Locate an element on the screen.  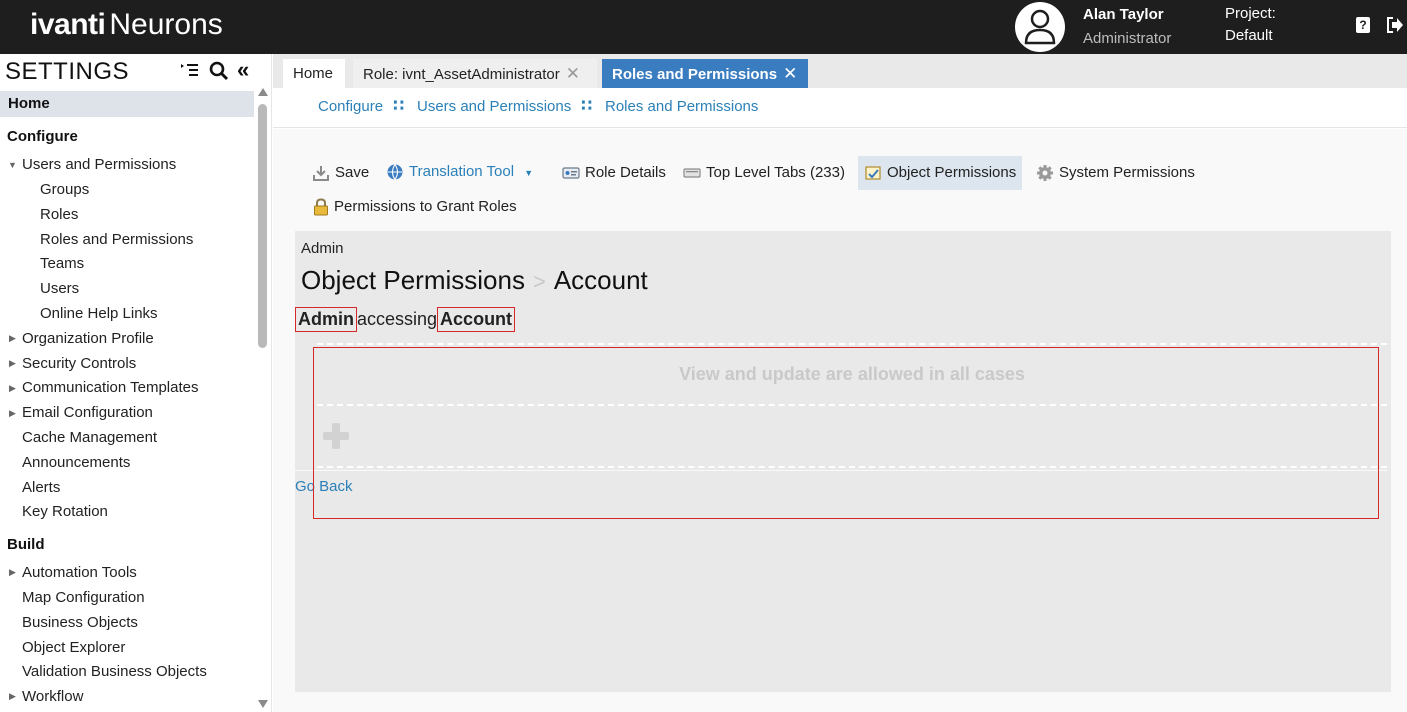
sidebar-item-teams: Teams is located at coordinates (62, 263).